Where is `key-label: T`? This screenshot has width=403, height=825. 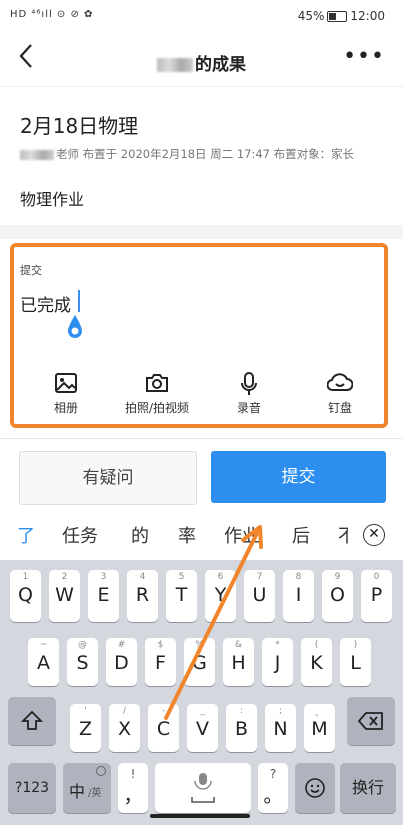
key-label: T is located at coordinates (181, 595).